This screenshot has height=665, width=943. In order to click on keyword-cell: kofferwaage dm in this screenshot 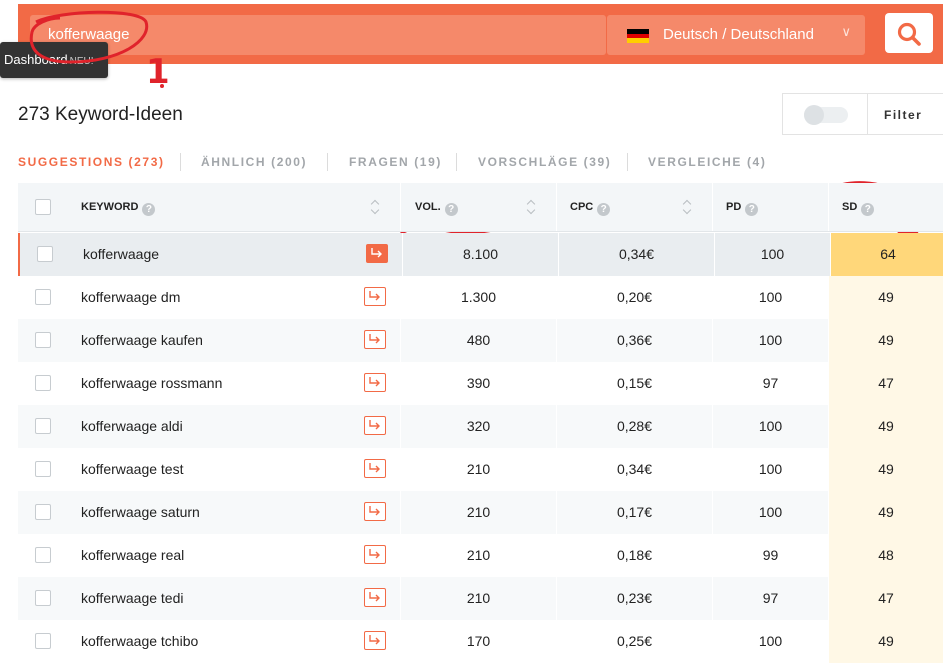, I will do `click(130, 297)`.